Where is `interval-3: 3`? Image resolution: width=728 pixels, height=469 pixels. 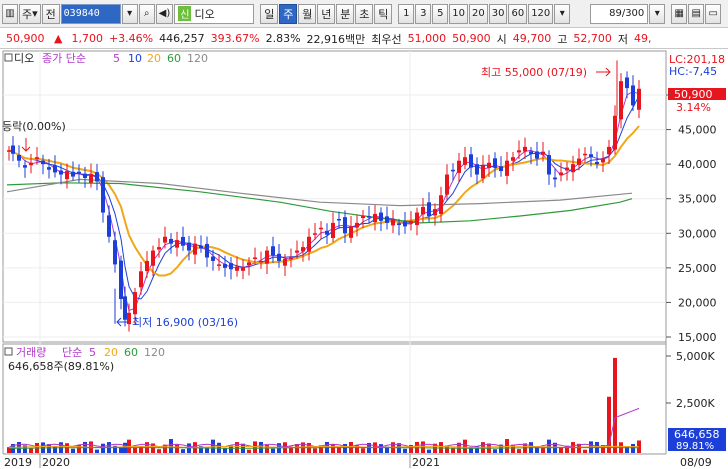 interval-3: 3 is located at coordinates (423, 13).